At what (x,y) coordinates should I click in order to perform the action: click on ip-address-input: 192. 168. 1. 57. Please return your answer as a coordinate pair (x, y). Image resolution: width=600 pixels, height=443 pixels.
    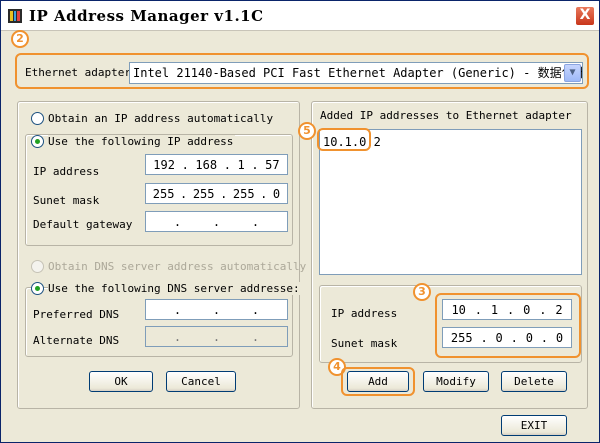
    Looking at the image, I should click on (216, 164).